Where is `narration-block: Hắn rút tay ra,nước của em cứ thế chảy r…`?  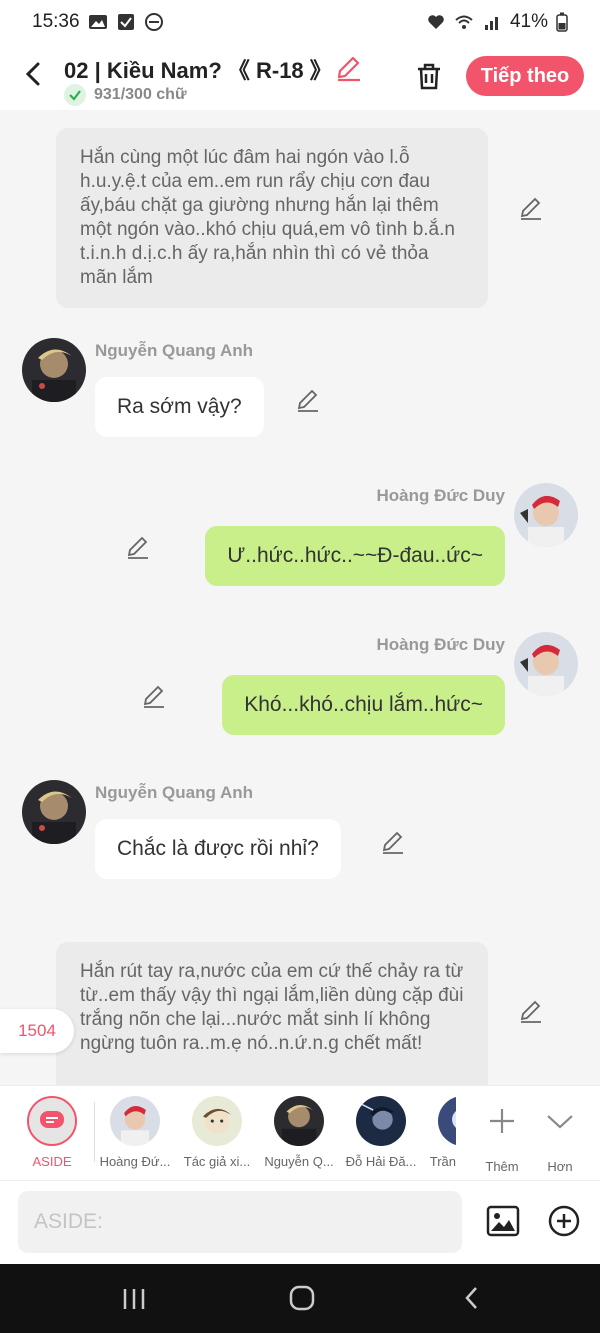 narration-block: Hắn rút tay ra,nước của em cứ thế chảy r… is located at coordinates (272, 1013).